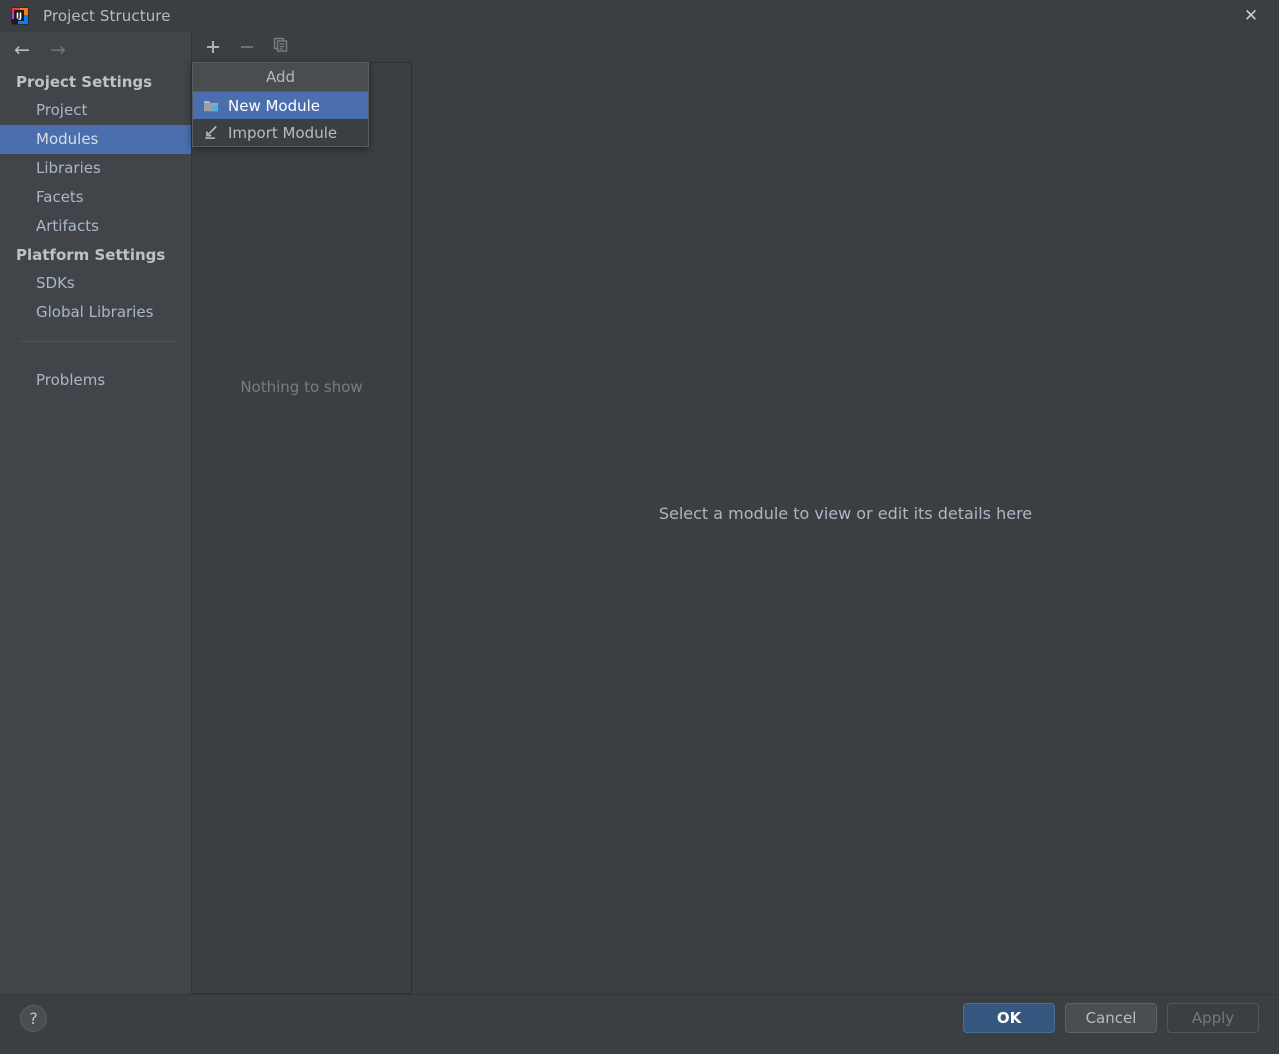 This screenshot has height=1054, width=1279. I want to click on forward-arrow-icon: →, so click(58, 50).